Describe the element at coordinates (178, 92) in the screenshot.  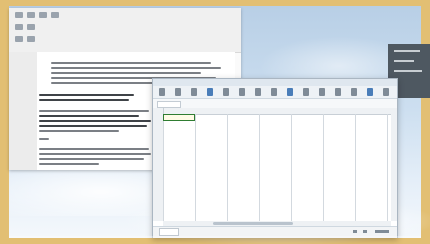
I see `open-icon` at that location.